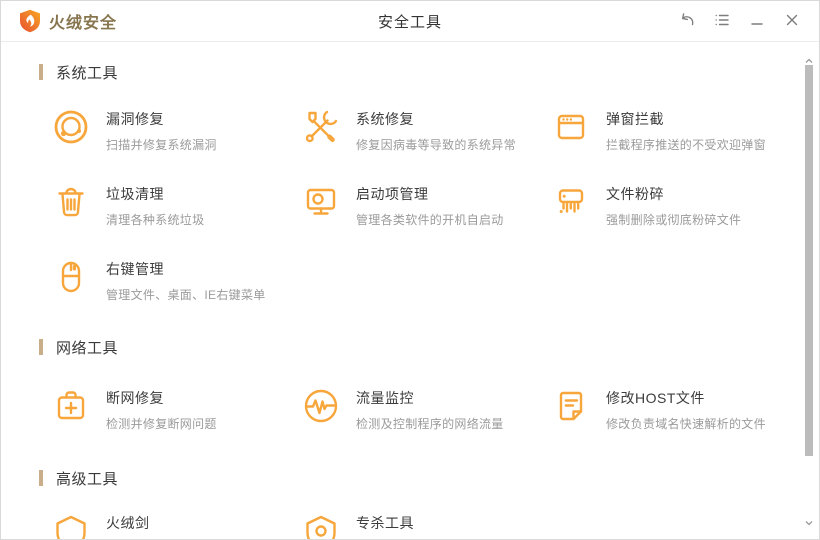 The height and width of the screenshot is (540, 820). What do you see at coordinates (87, 73) in the screenshot?
I see `section-title: 系统工具` at bounding box center [87, 73].